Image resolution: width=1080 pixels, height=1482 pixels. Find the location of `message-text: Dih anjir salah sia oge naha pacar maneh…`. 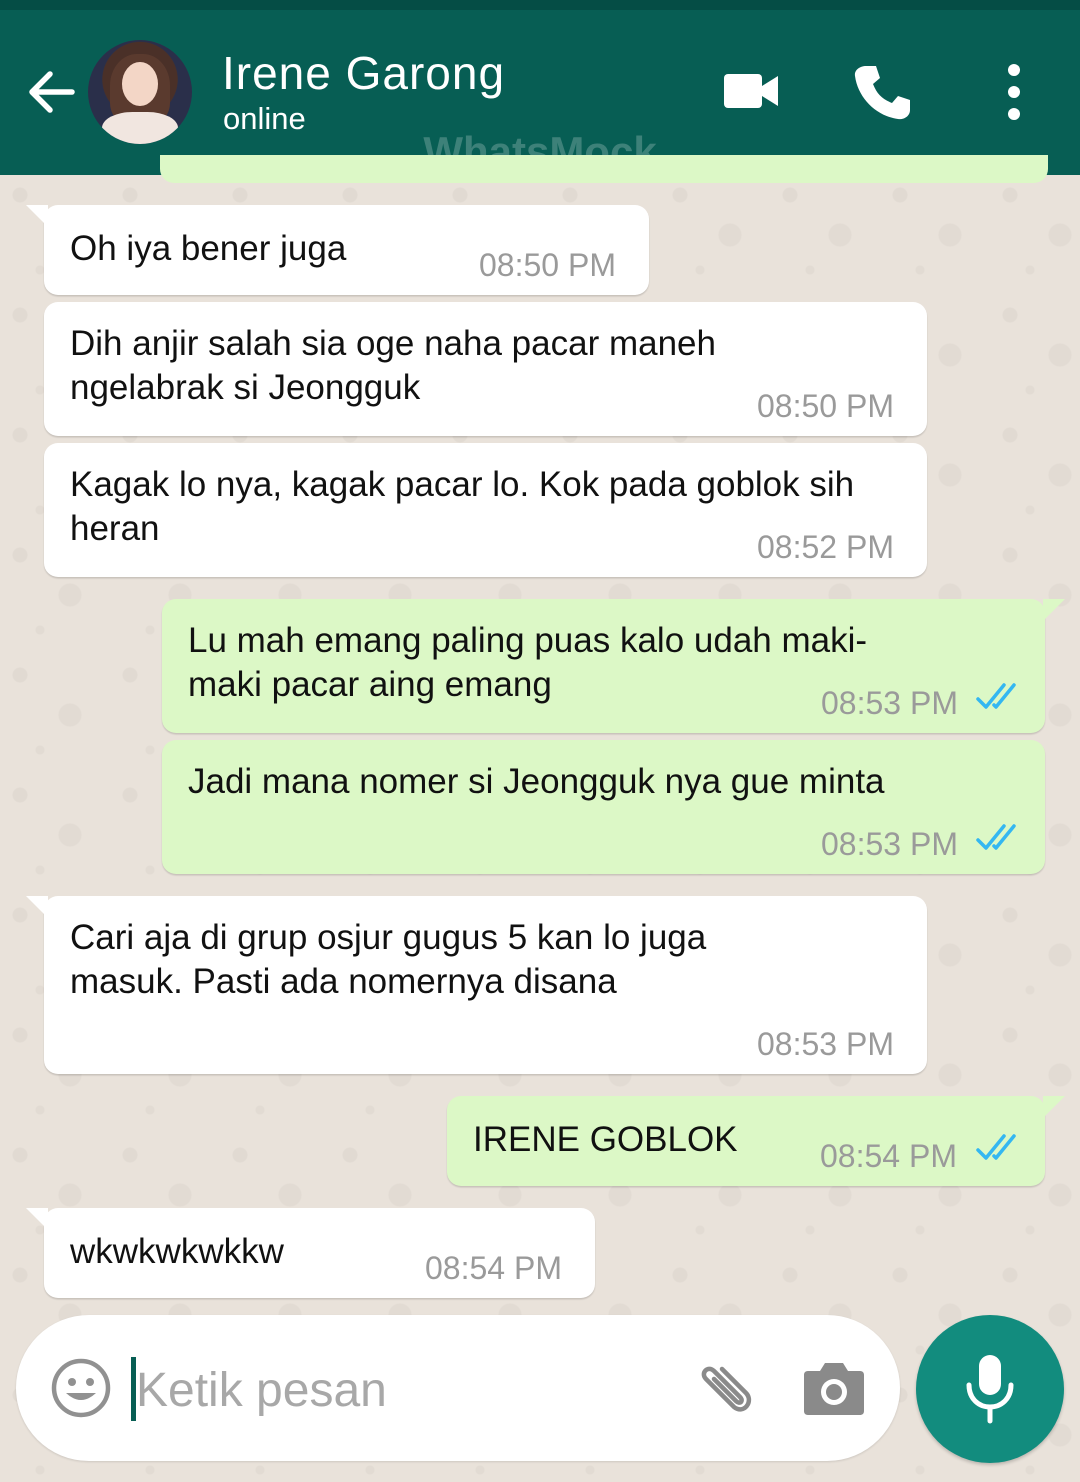

message-text: Dih anjir salah sia oge naha pacar maneh… is located at coordinates (393, 365).